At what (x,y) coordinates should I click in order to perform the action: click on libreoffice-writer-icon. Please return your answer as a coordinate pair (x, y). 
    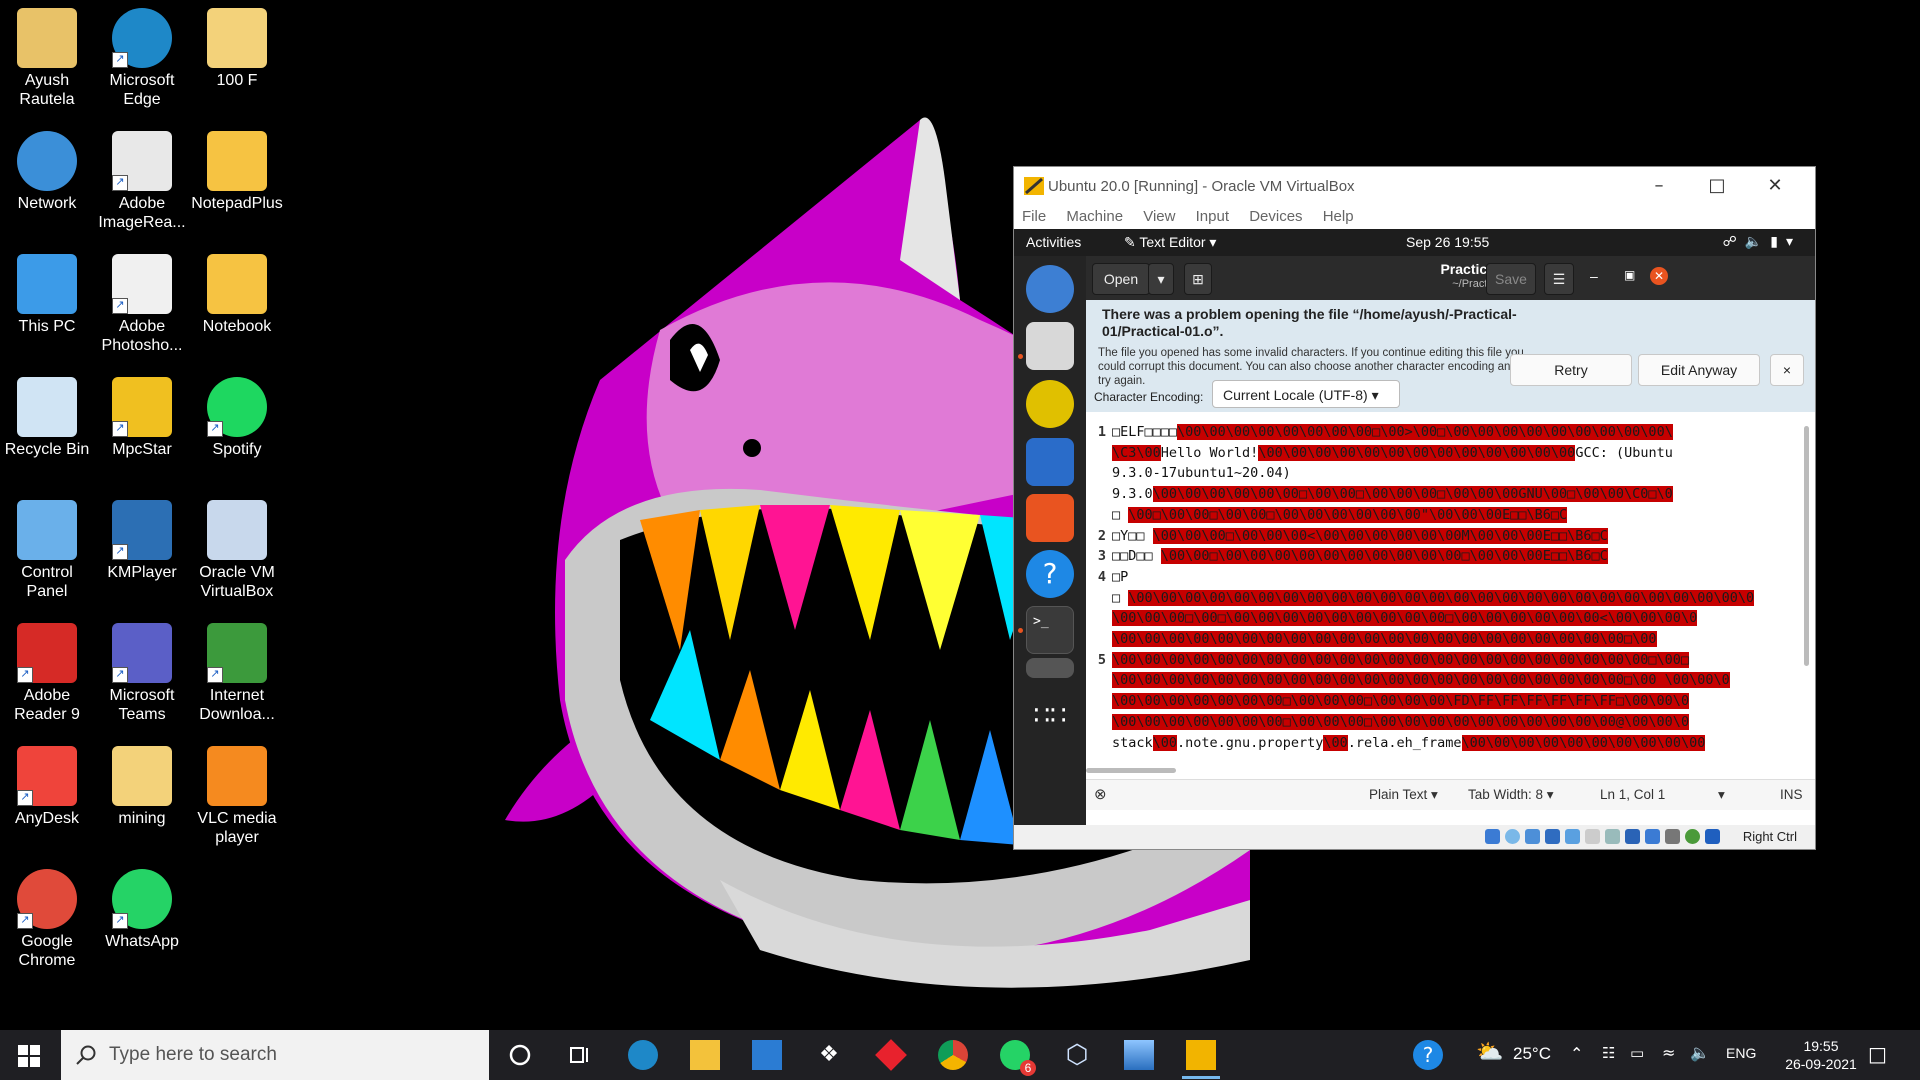
    Looking at the image, I should click on (1050, 462).